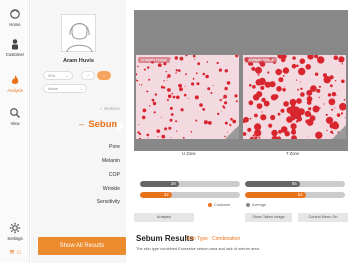  What do you see at coordinates (275, 195) in the screenshot?
I see `t-zone-customer-fill` at bounding box center [275, 195].